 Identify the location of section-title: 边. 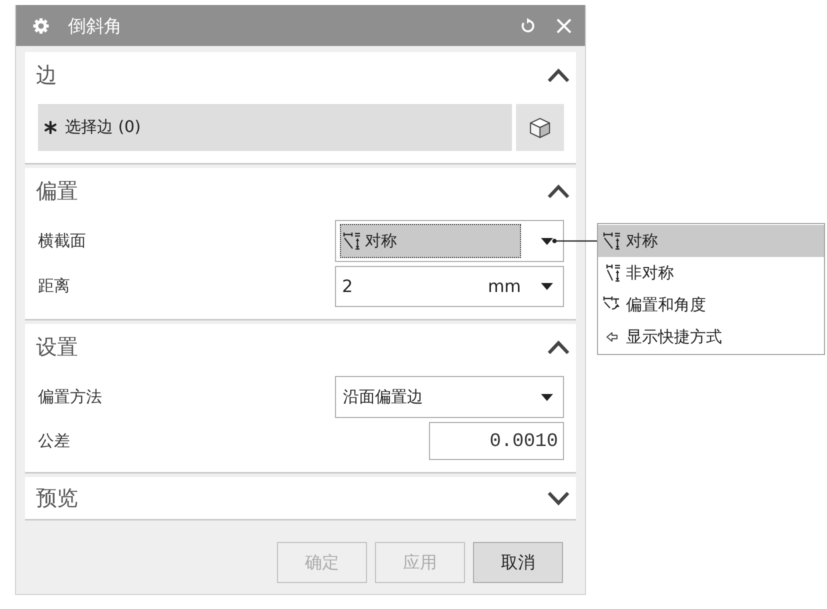
(46, 75).